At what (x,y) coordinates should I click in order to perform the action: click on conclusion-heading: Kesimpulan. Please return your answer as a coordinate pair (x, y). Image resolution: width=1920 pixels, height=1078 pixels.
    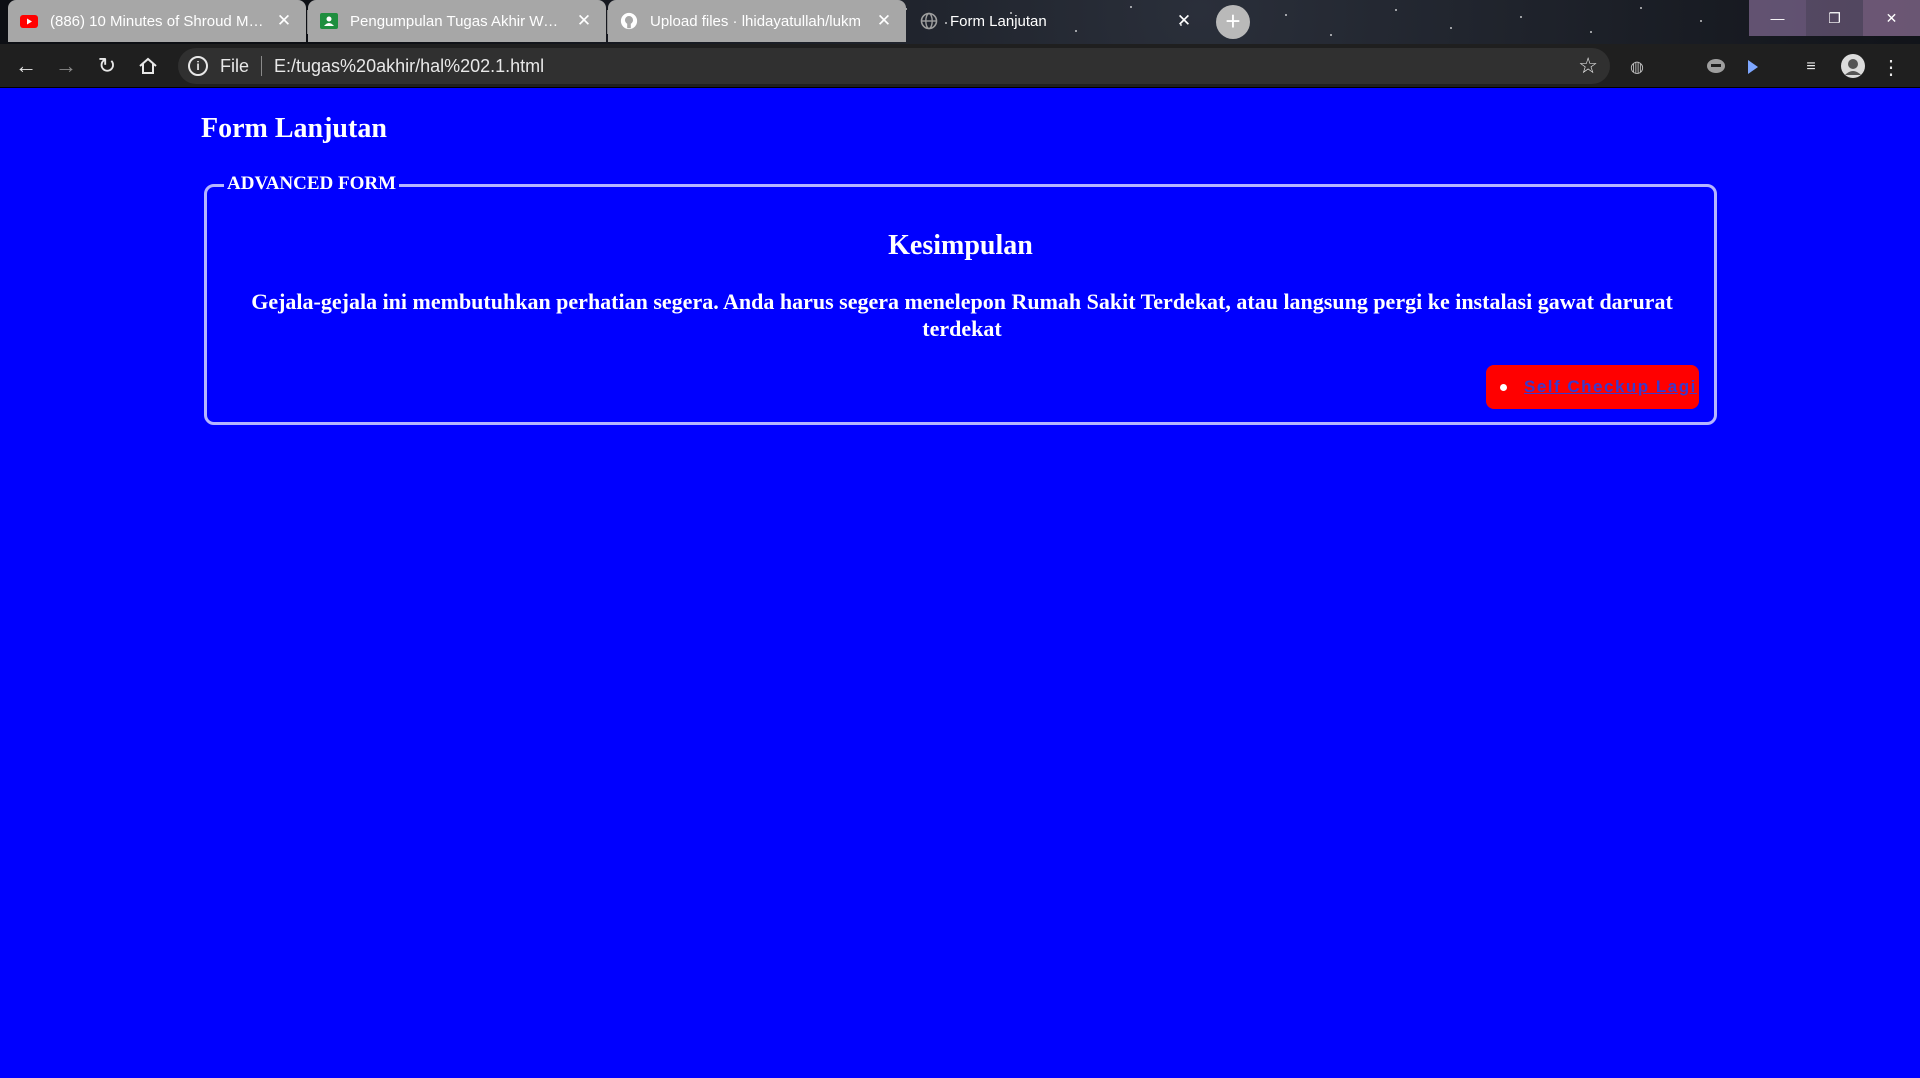
    Looking at the image, I should click on (960, 245).